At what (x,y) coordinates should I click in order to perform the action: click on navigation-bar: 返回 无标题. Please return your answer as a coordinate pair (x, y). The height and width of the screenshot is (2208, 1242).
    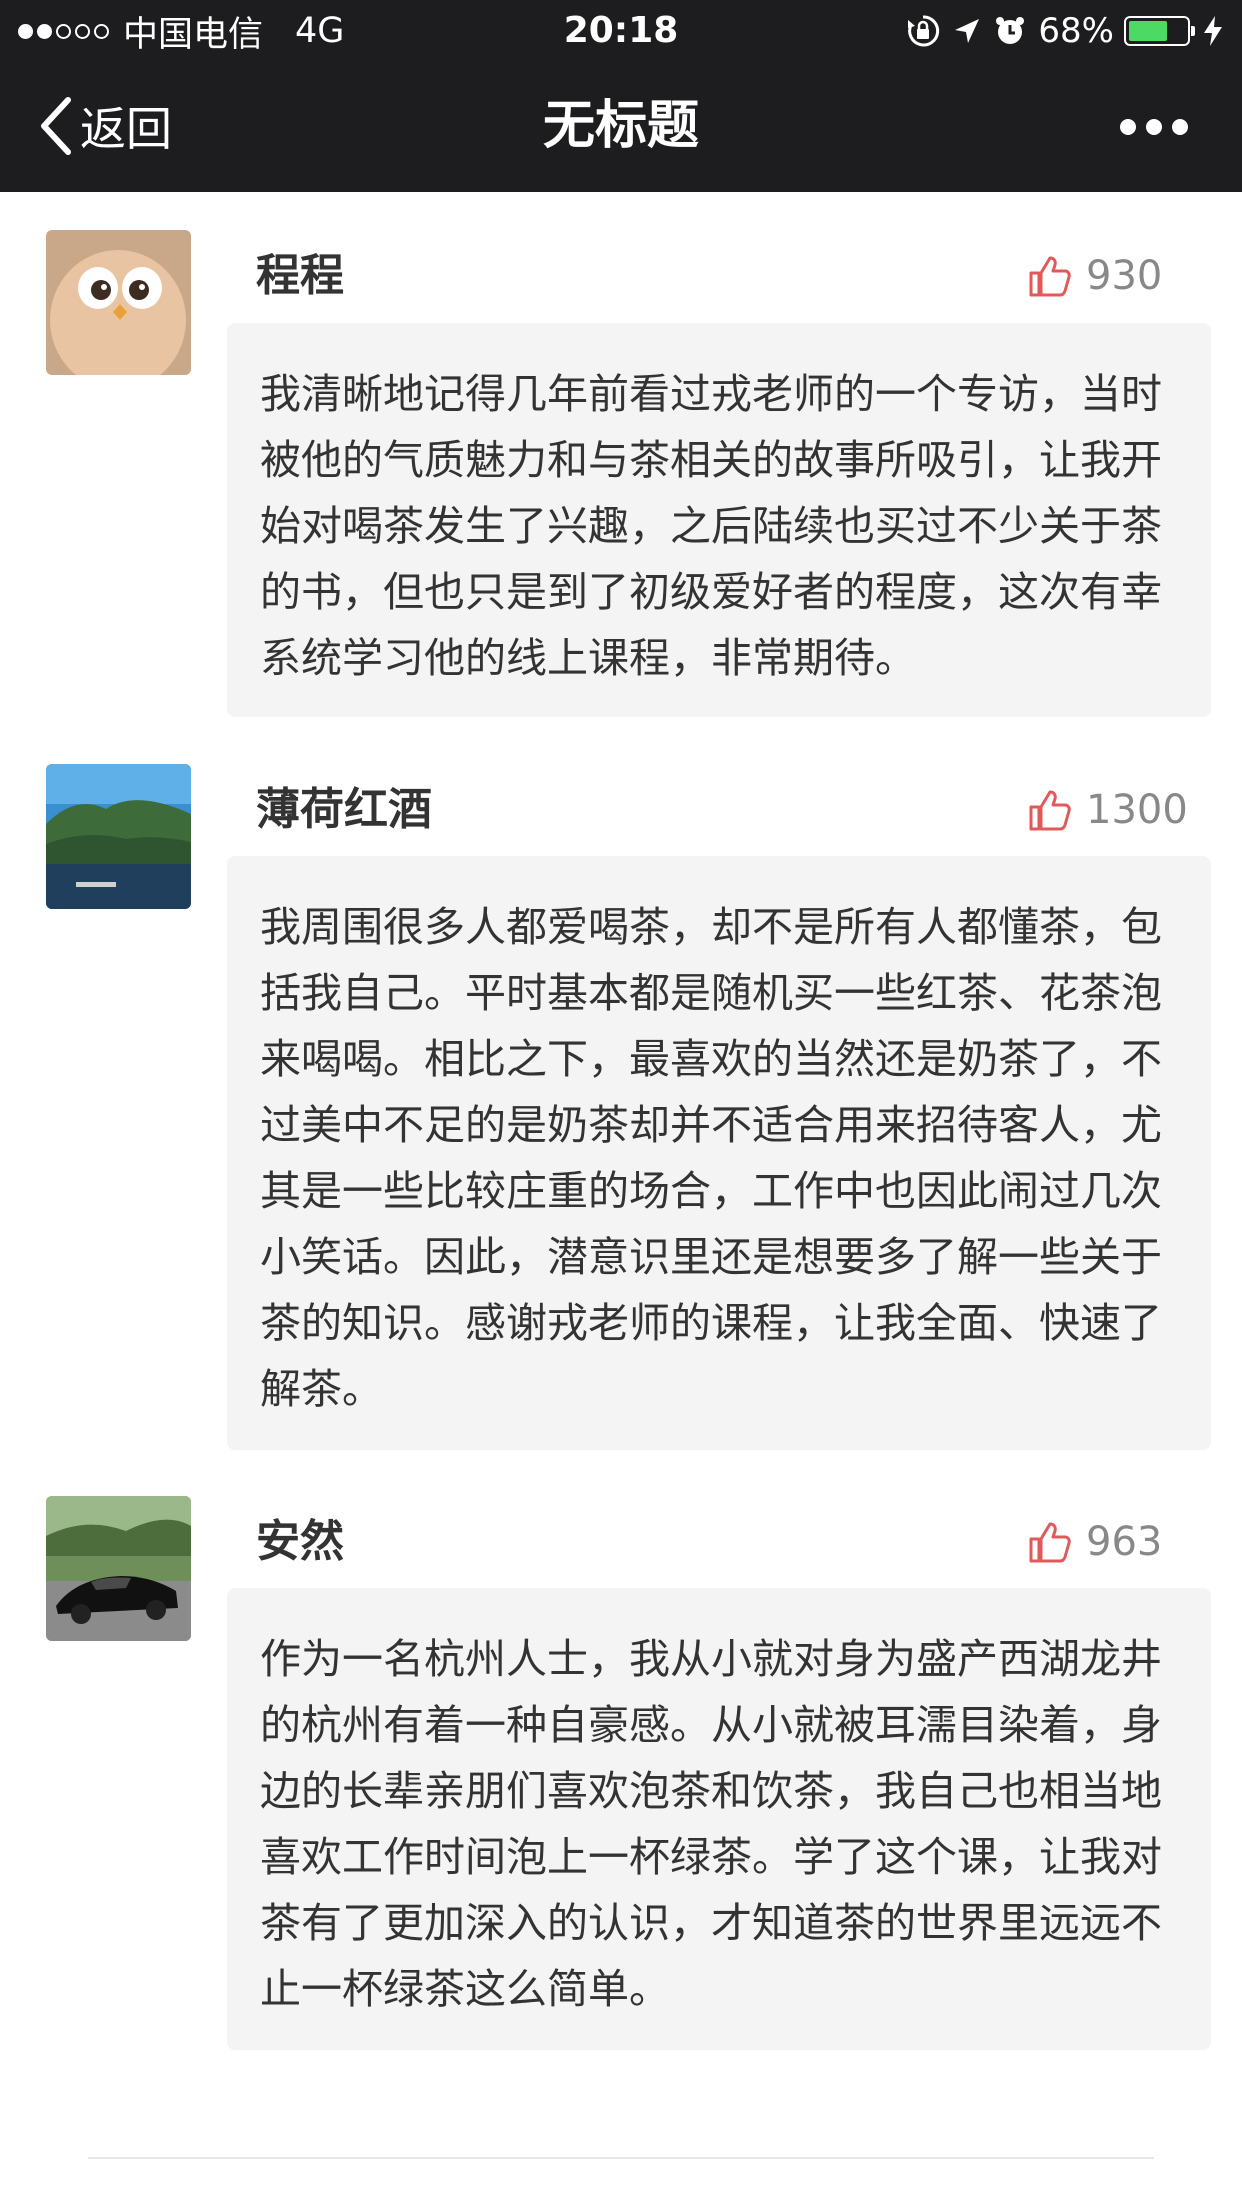
    Looking at the image, I should click on (621, 127).